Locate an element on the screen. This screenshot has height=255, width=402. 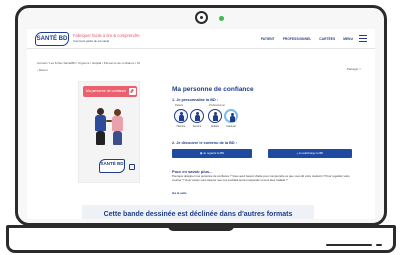
nav-menu: MENU is located at coordinates (348, 39).